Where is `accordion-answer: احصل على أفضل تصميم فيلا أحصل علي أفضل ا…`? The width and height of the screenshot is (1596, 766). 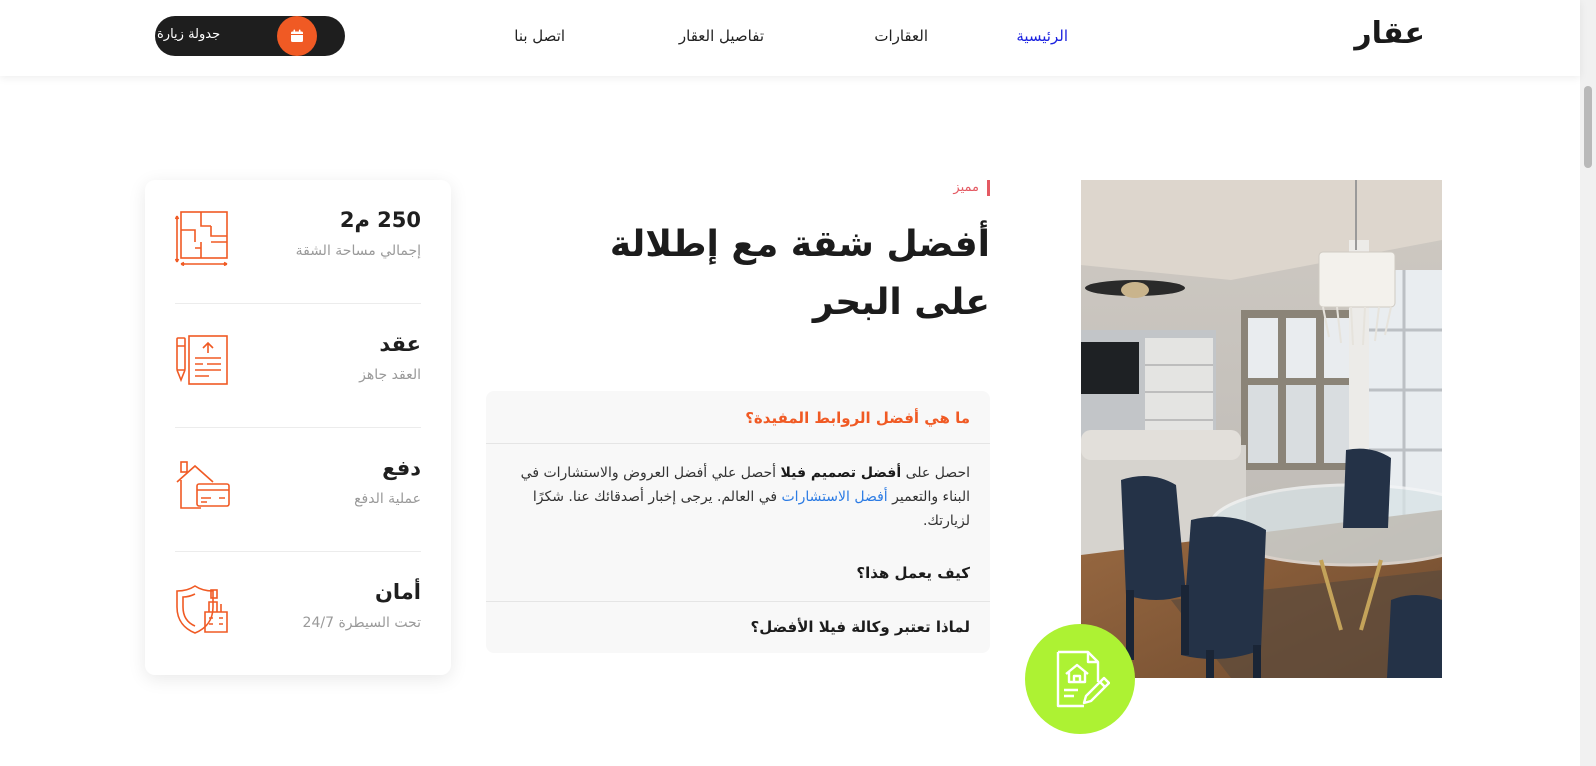
accordion-answer: احصل على أفضل تصميم فيلا أحصل علي أفضل ا… is located at coordinates (740, 497).